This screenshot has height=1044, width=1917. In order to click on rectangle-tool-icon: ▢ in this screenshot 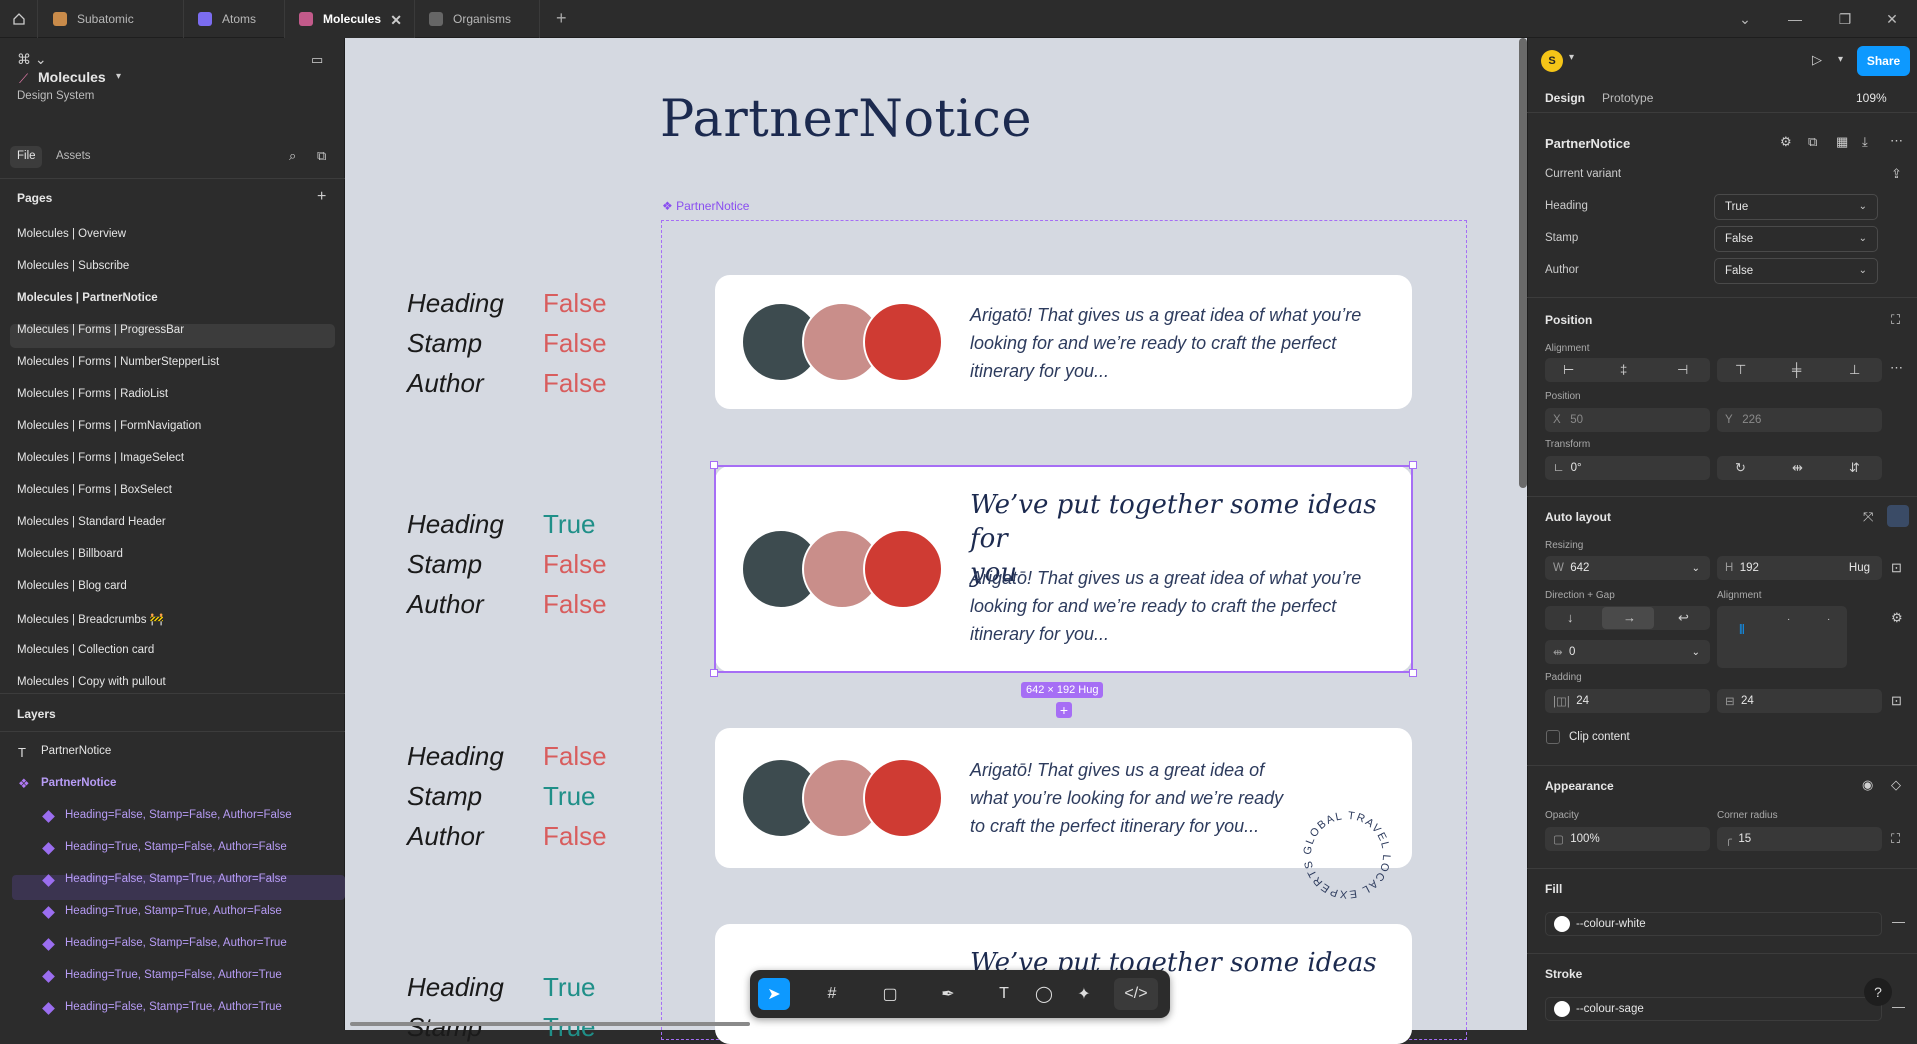, I will do `click(890, 994)`.